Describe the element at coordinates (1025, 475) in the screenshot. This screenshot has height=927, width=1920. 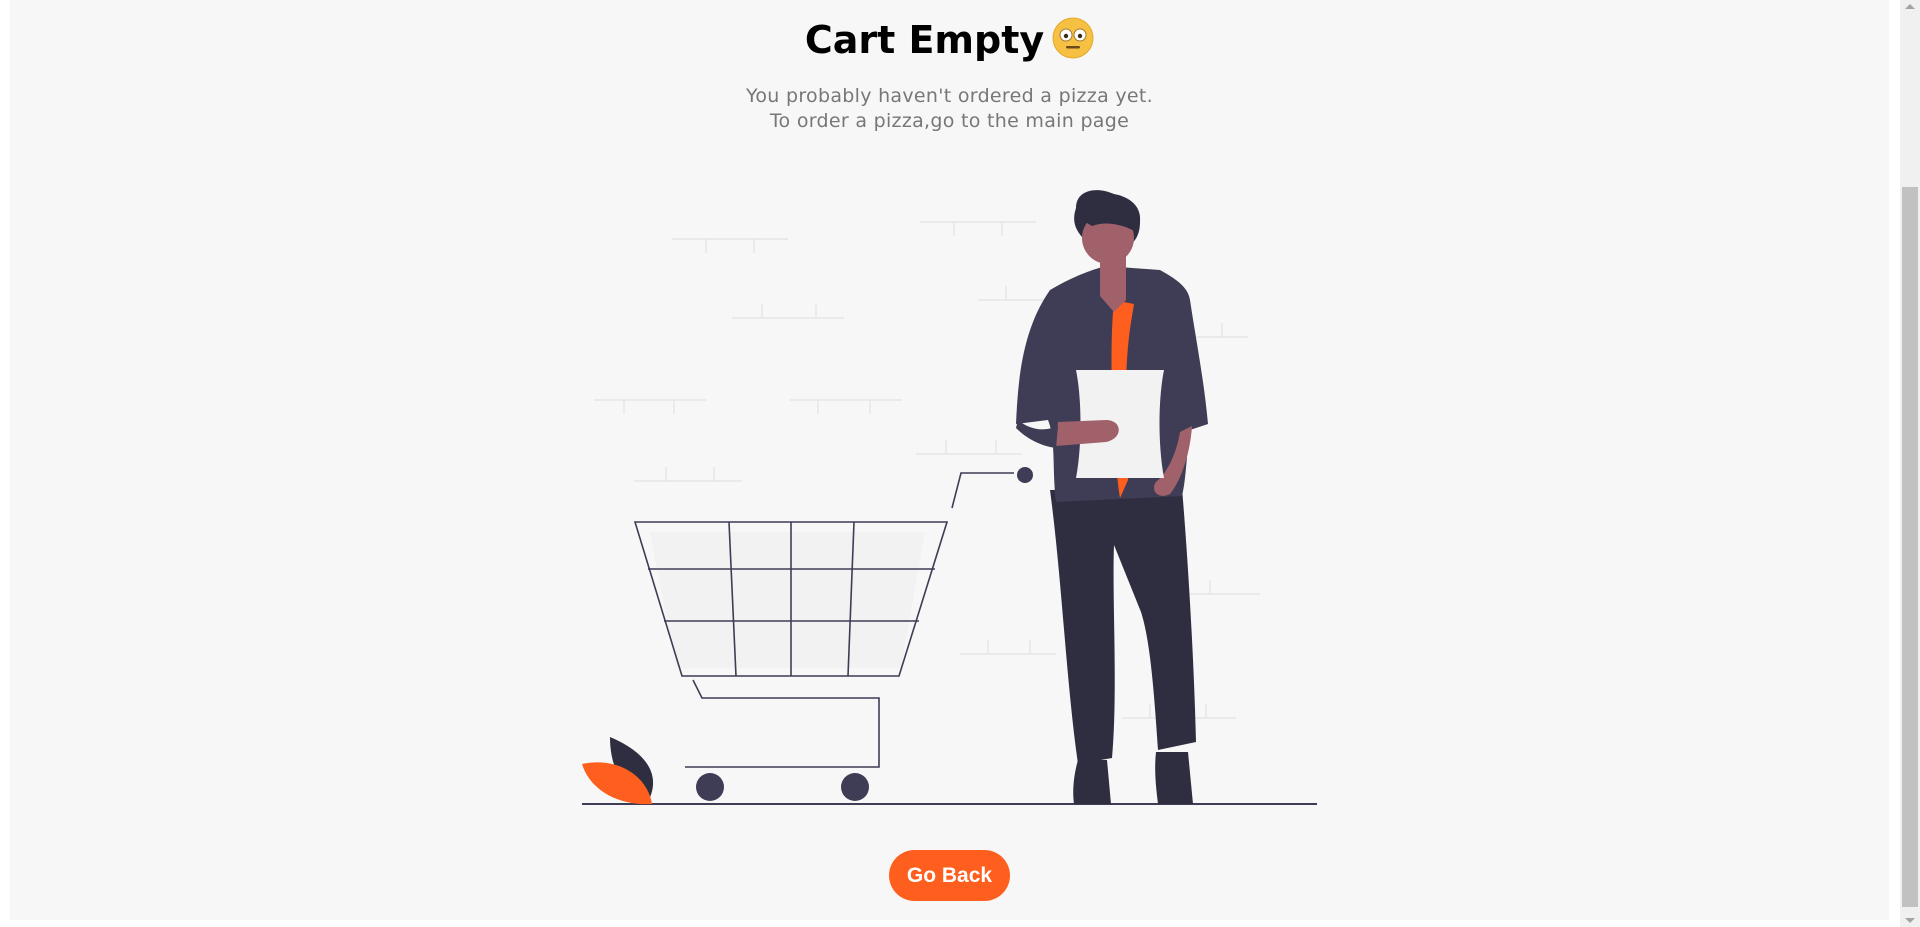
I see `cart-handle-knob` at that location.